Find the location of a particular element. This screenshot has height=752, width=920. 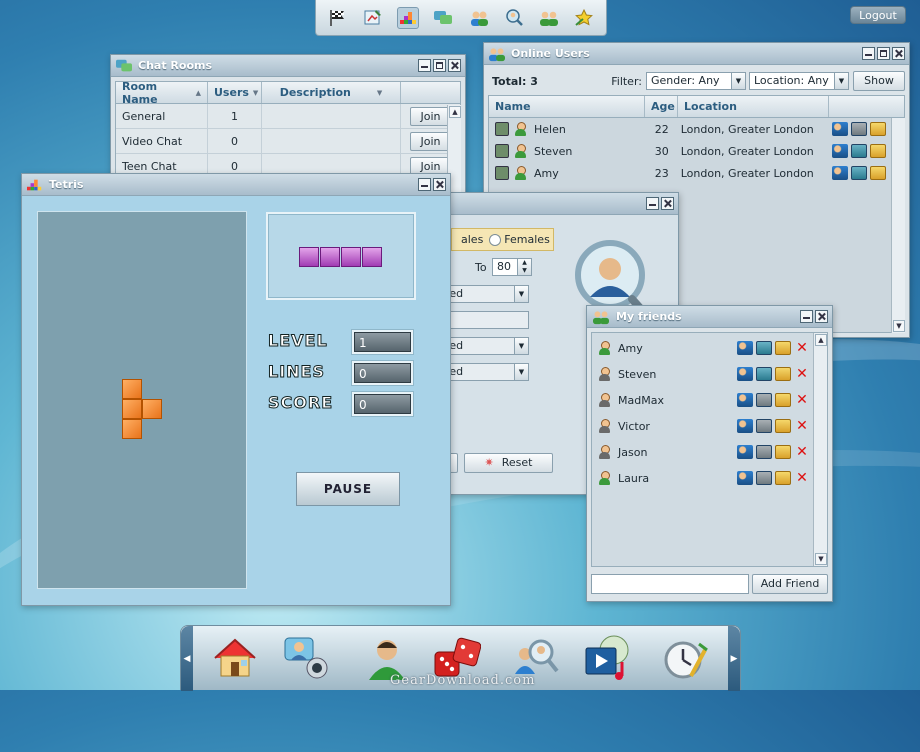

friend-name: MadMax is located at coordinates (641, 400).